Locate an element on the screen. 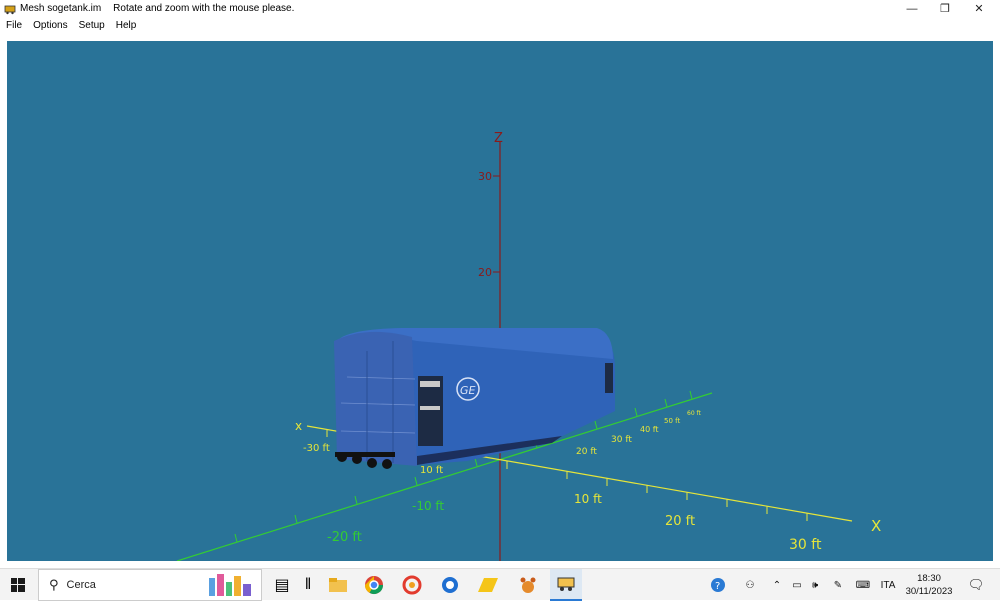 The image size is (1000, 601). z-tick-30: 30 is located at coordinates (485, 176).